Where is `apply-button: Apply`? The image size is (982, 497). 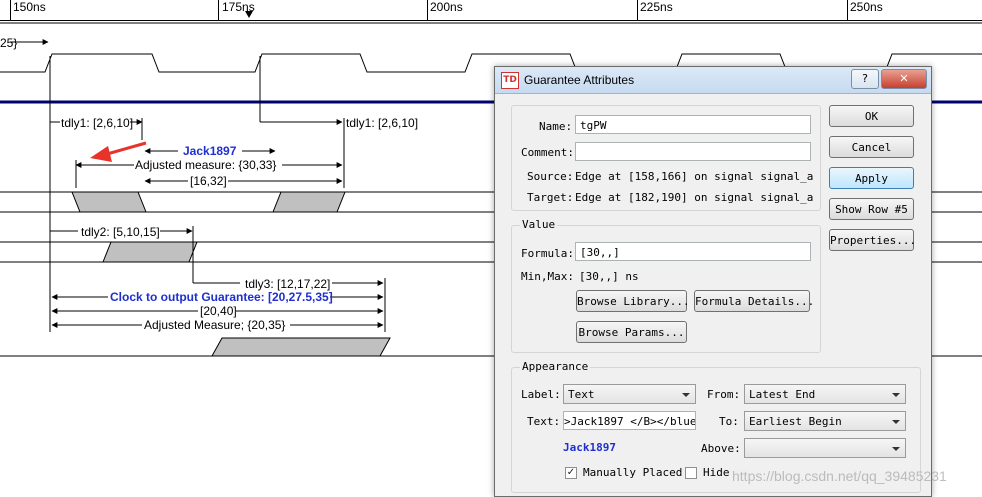
apply-button: Apply is located at coordinates (871, 178).